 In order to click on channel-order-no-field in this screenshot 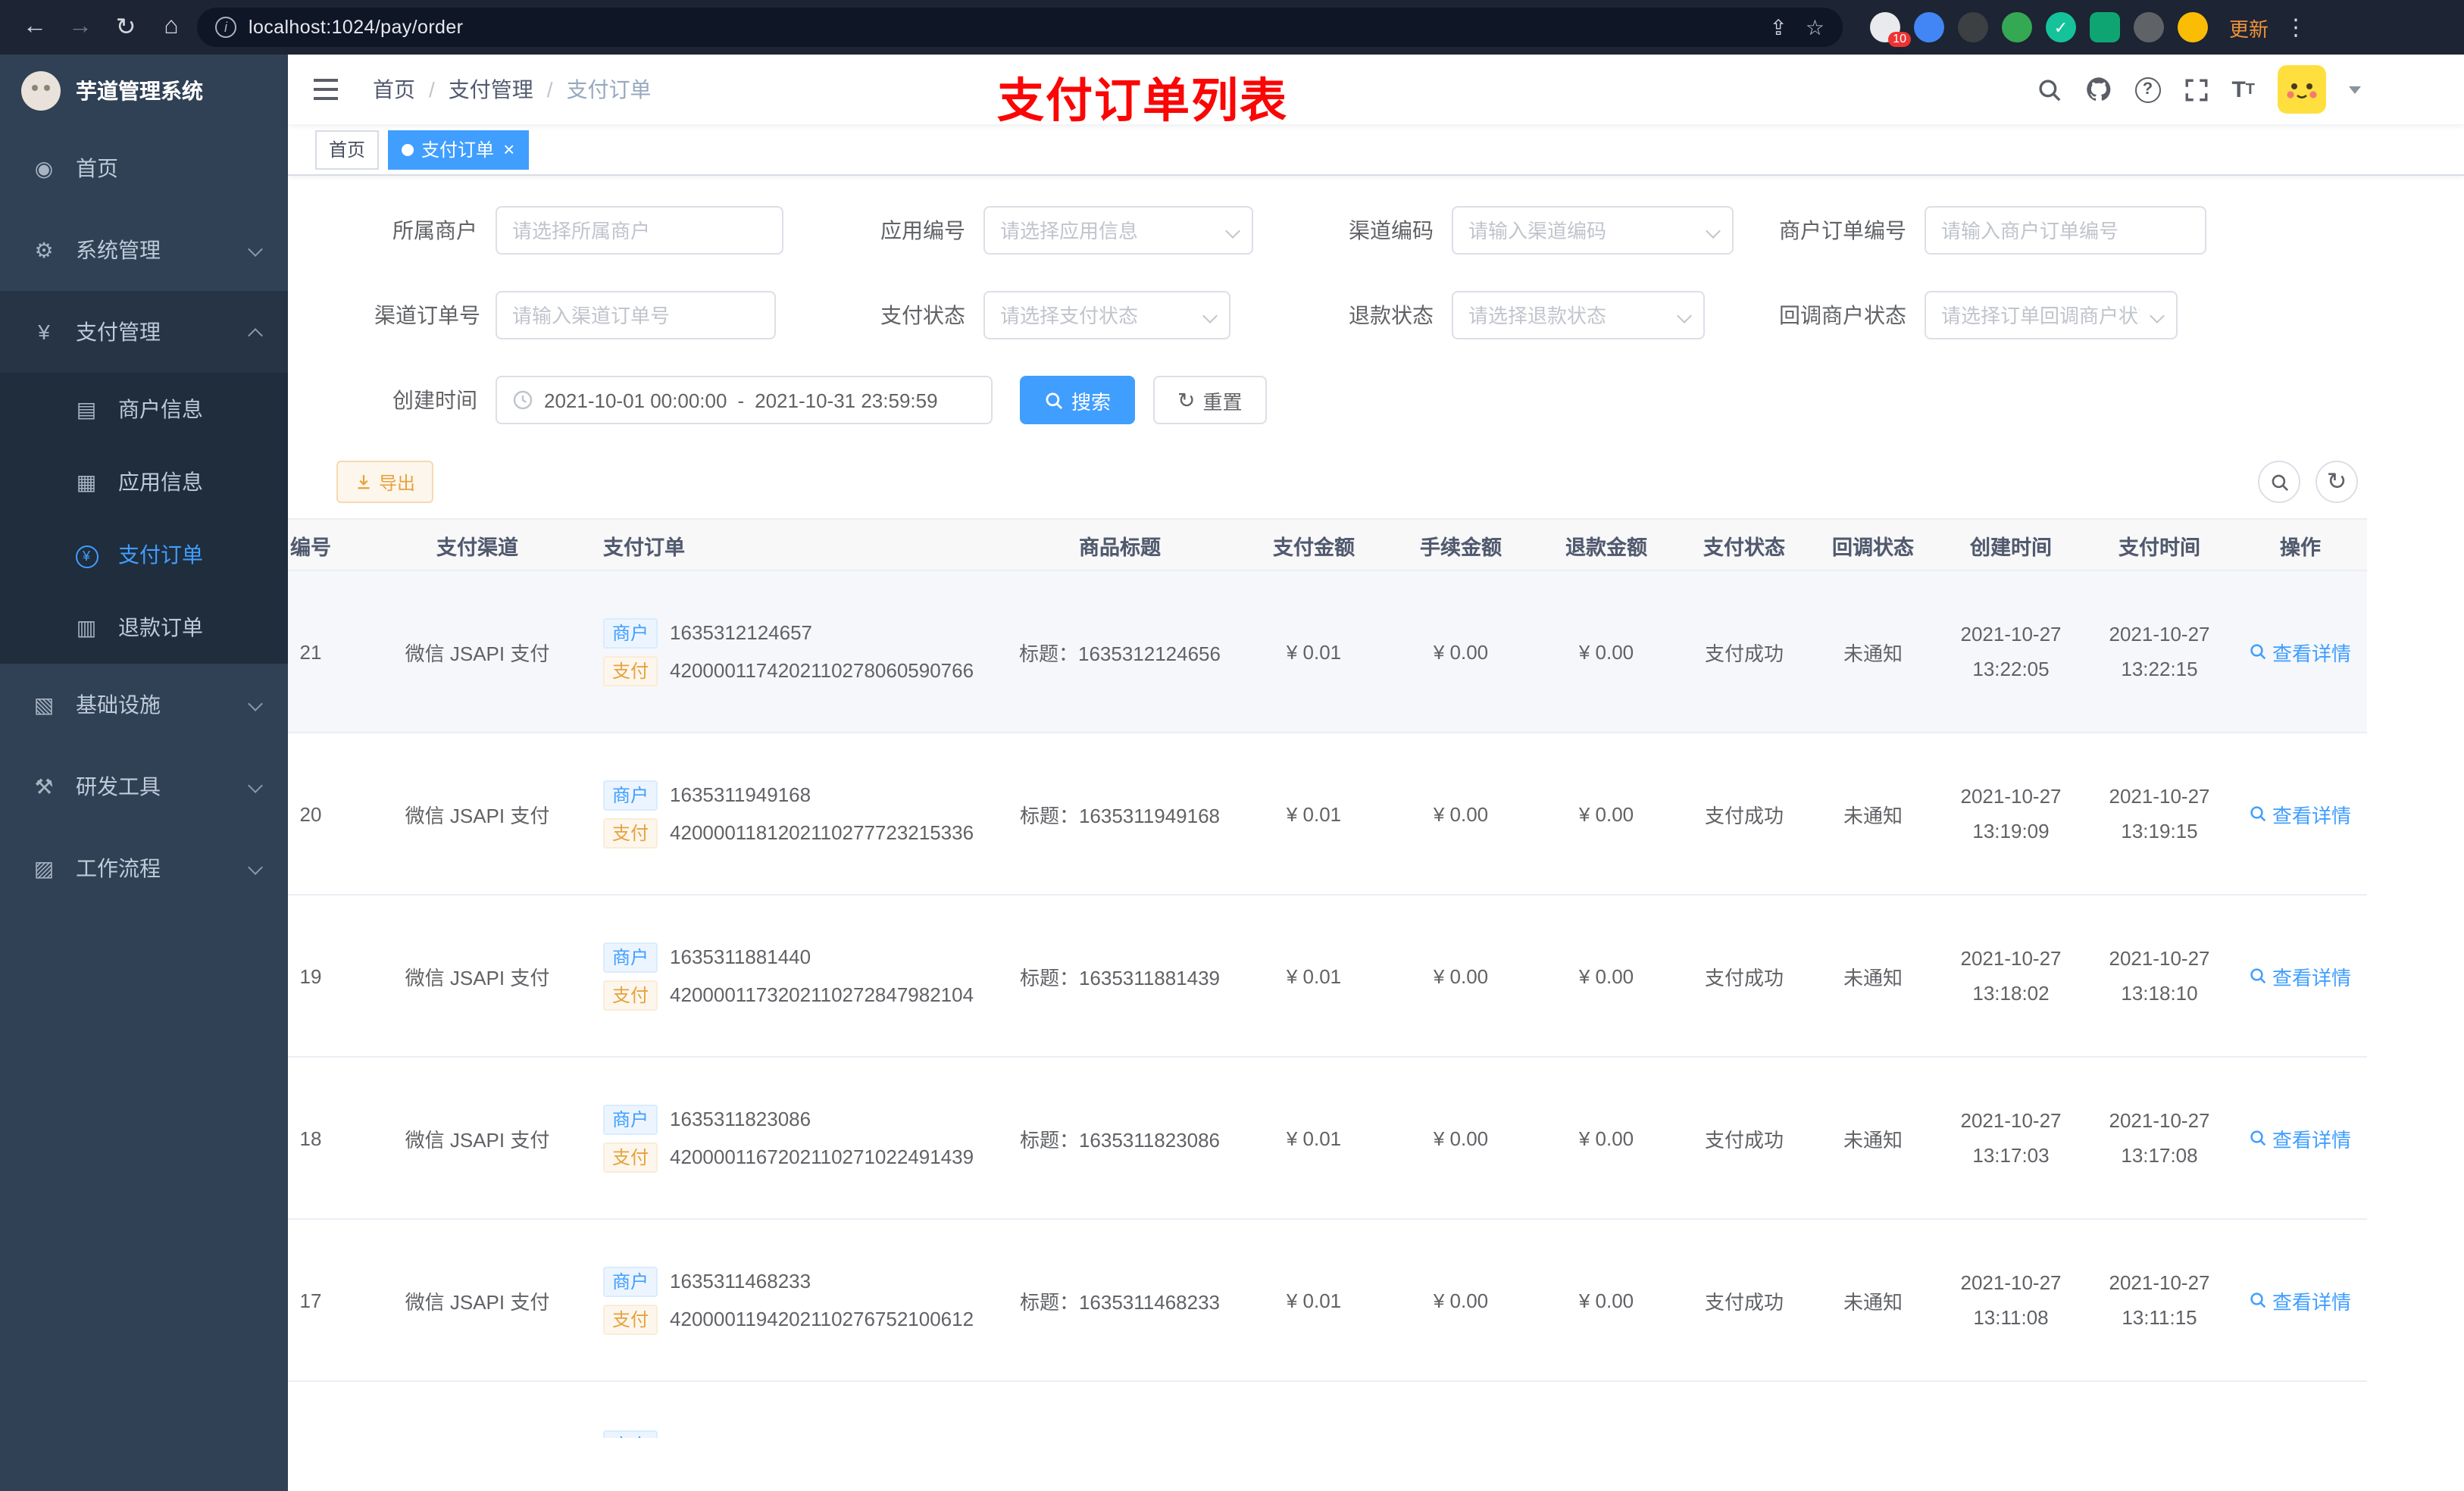, I will do `click(636, 315)`.